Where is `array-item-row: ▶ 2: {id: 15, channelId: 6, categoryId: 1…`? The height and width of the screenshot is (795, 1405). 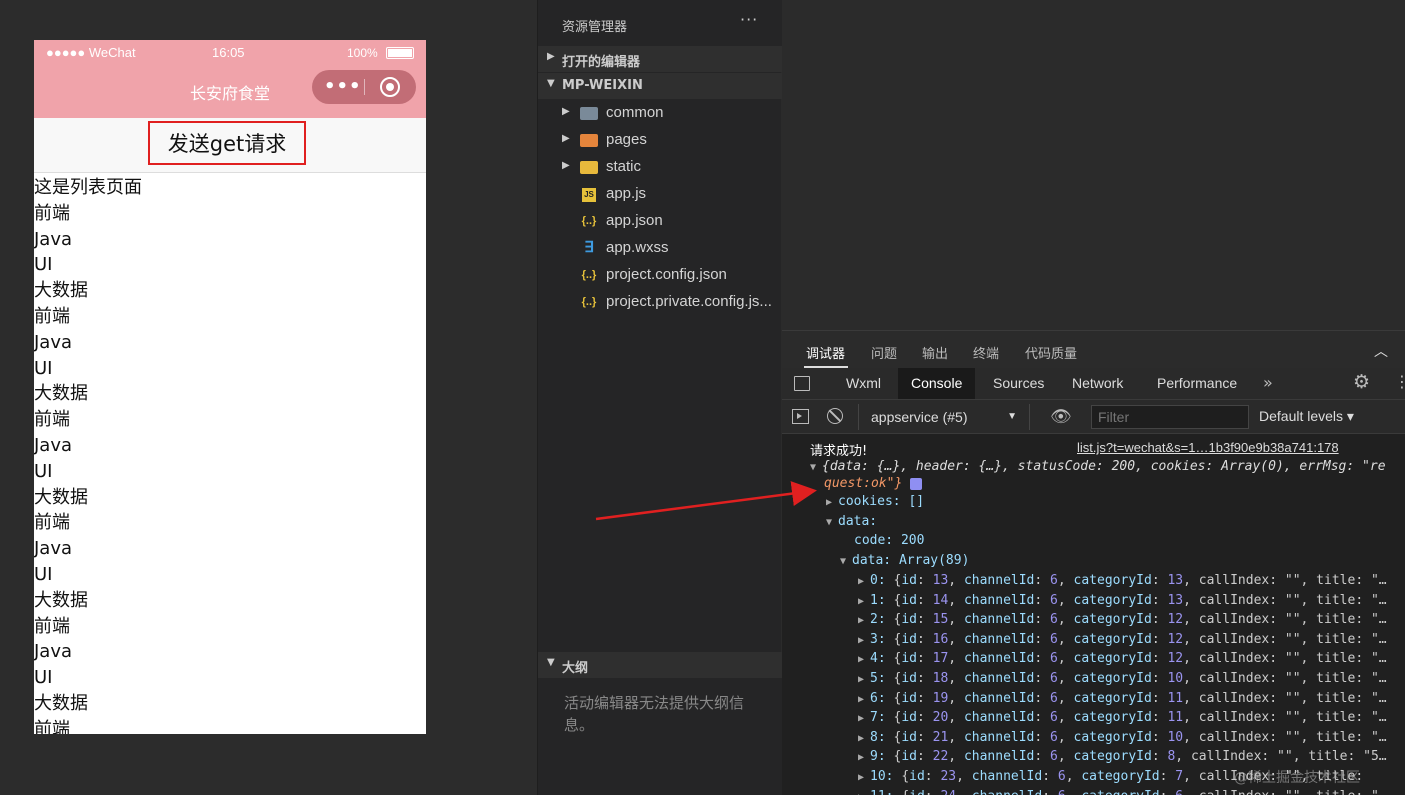 array-item-row: ▶ 2: {id: 15, channelId: 6, categoryId: 1… is located at coordinates (1122, 619).